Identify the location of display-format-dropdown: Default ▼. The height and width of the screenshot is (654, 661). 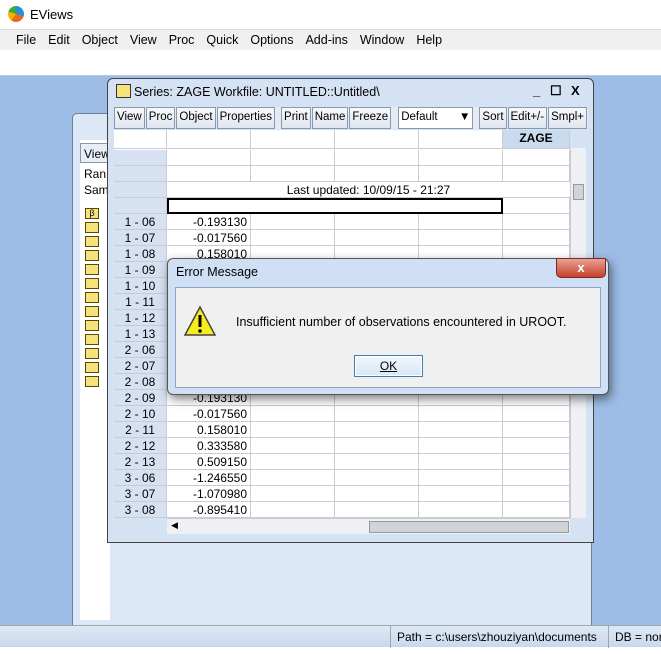
(436, 118).